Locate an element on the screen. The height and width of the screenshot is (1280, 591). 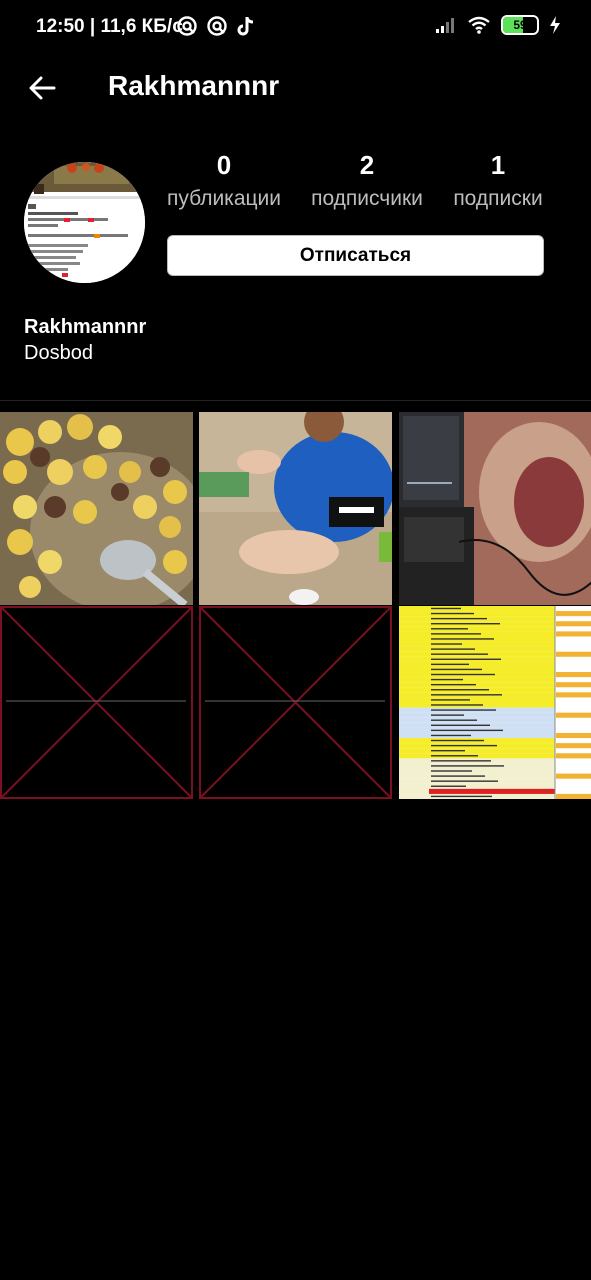
wifi-icon is located at coordinates (479, 25).